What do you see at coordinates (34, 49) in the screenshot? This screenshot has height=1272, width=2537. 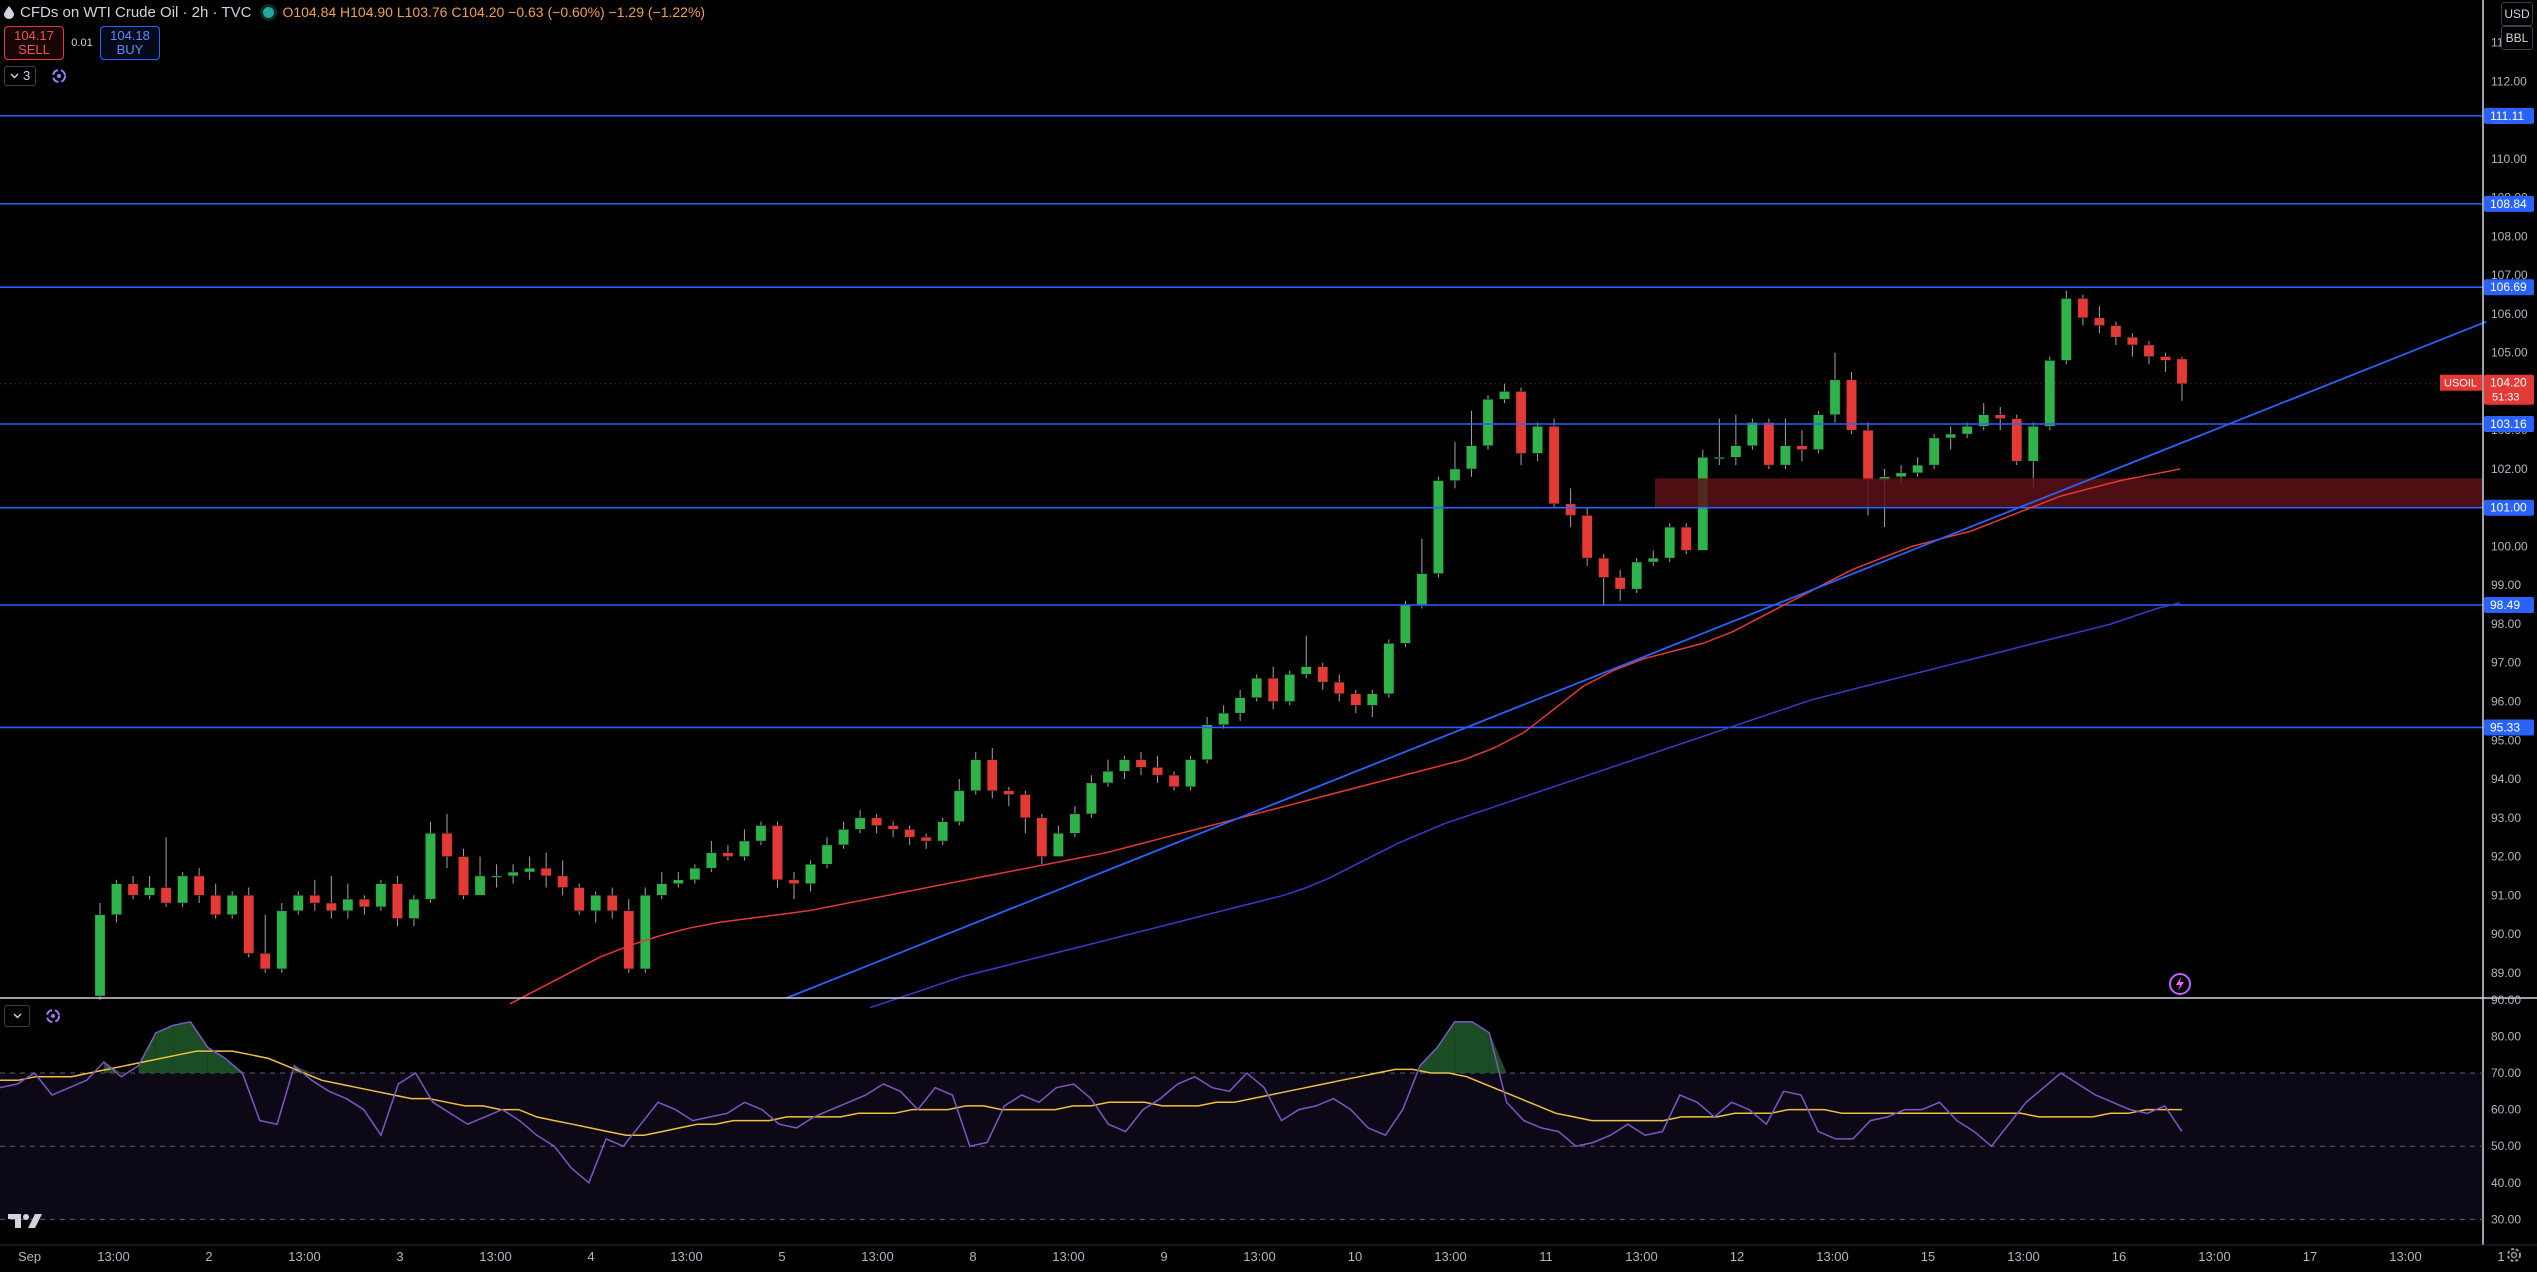 I see `sell-label: SELL` at bounding box center [34, 49].